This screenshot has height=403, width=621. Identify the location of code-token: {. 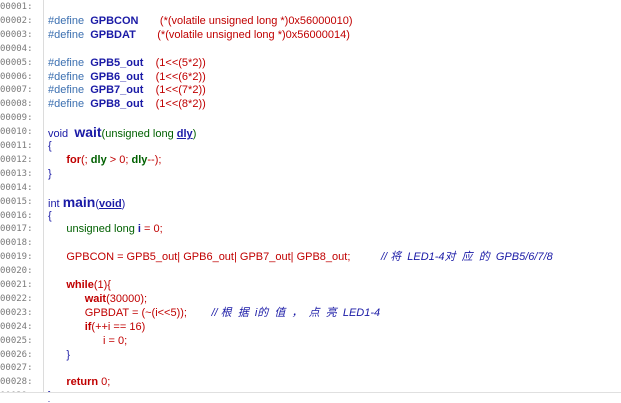
(50, 146).